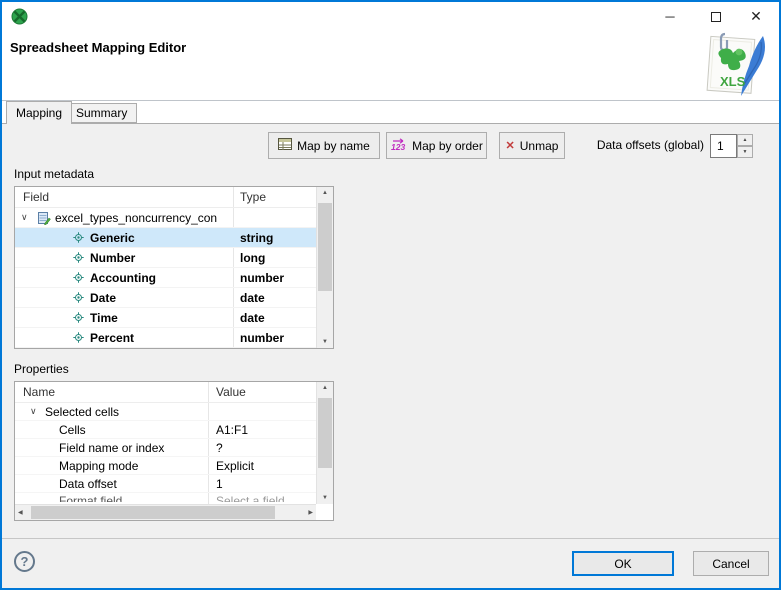 Image resolution: width=781 pixels, height=590 pixels. I want to click on field-name: Date, so click(103, 298).